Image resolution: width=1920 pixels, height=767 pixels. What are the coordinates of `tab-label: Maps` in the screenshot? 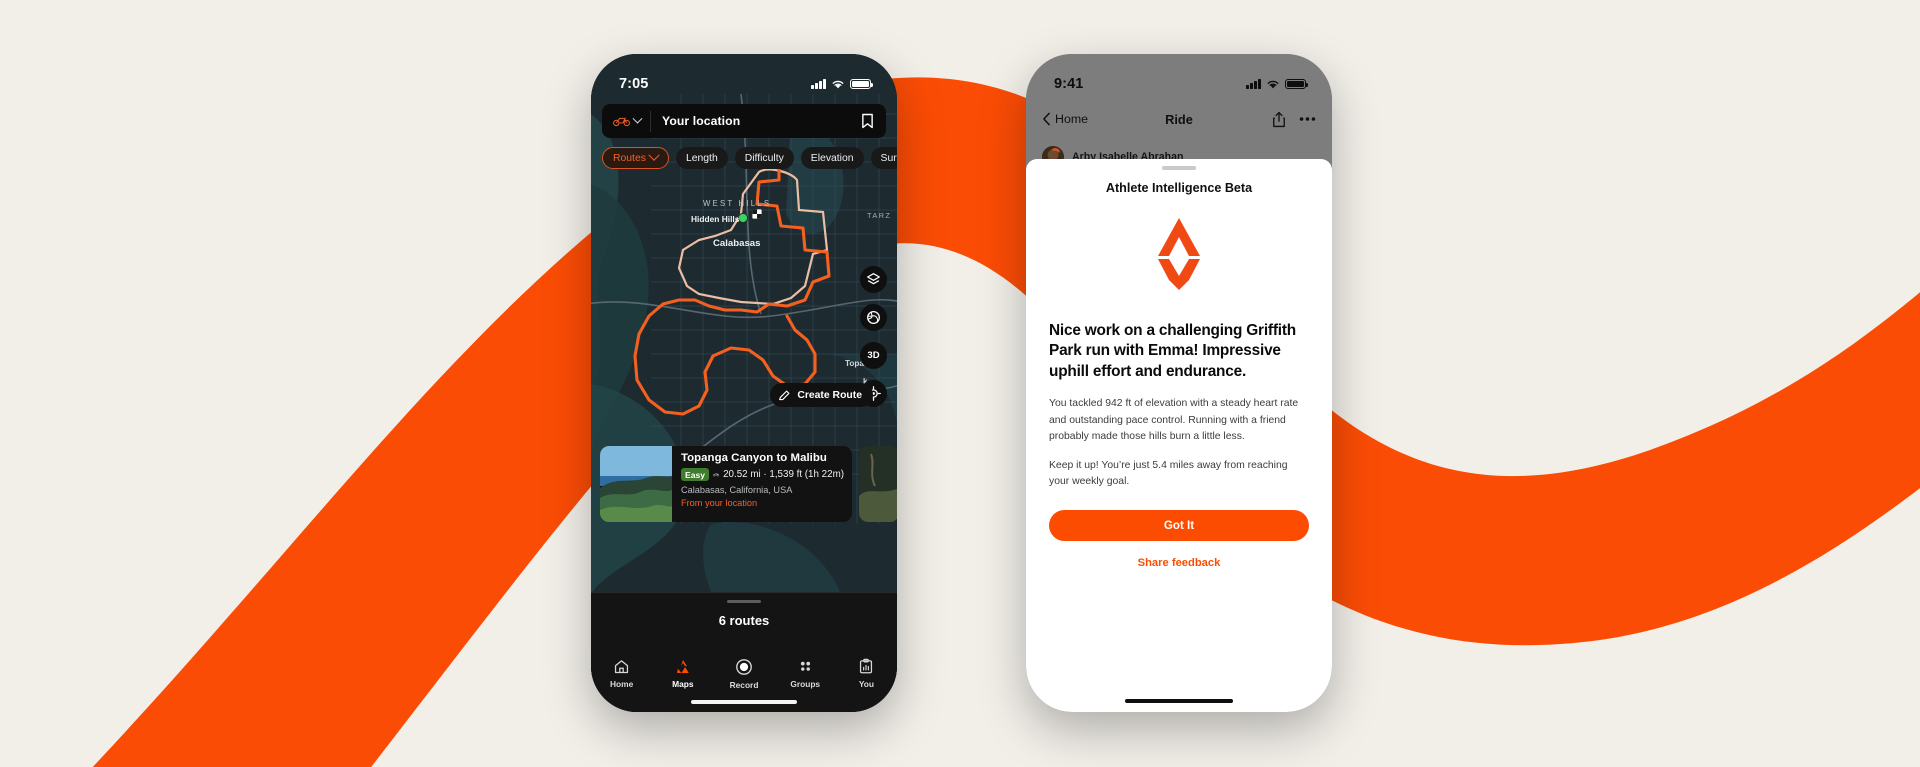 It's located at (683, 684).